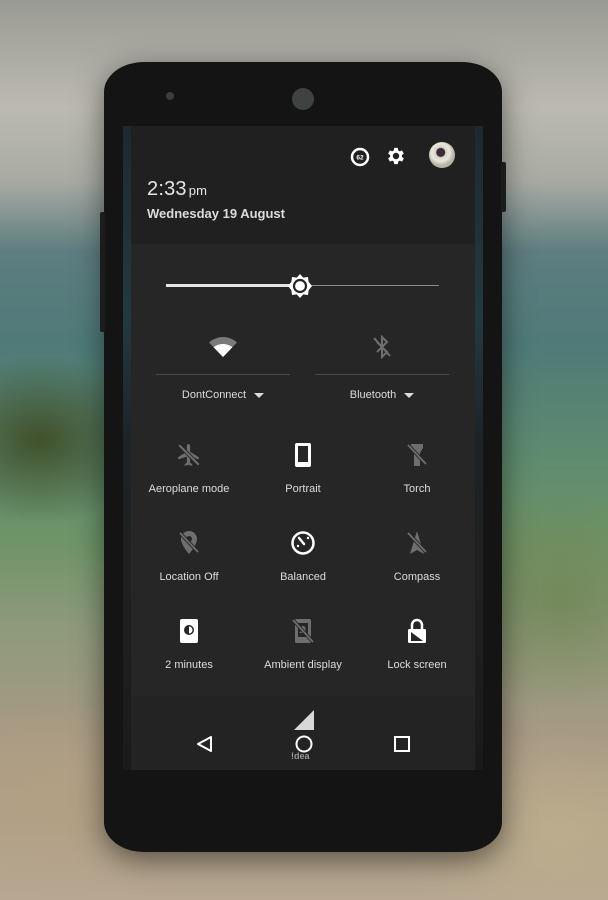 The width and height of the screenshot is (608, 900). What do you see at coordinates (233, 285) in the screenshot?
I see `brightness-fill` at bounding box center [233, 285].